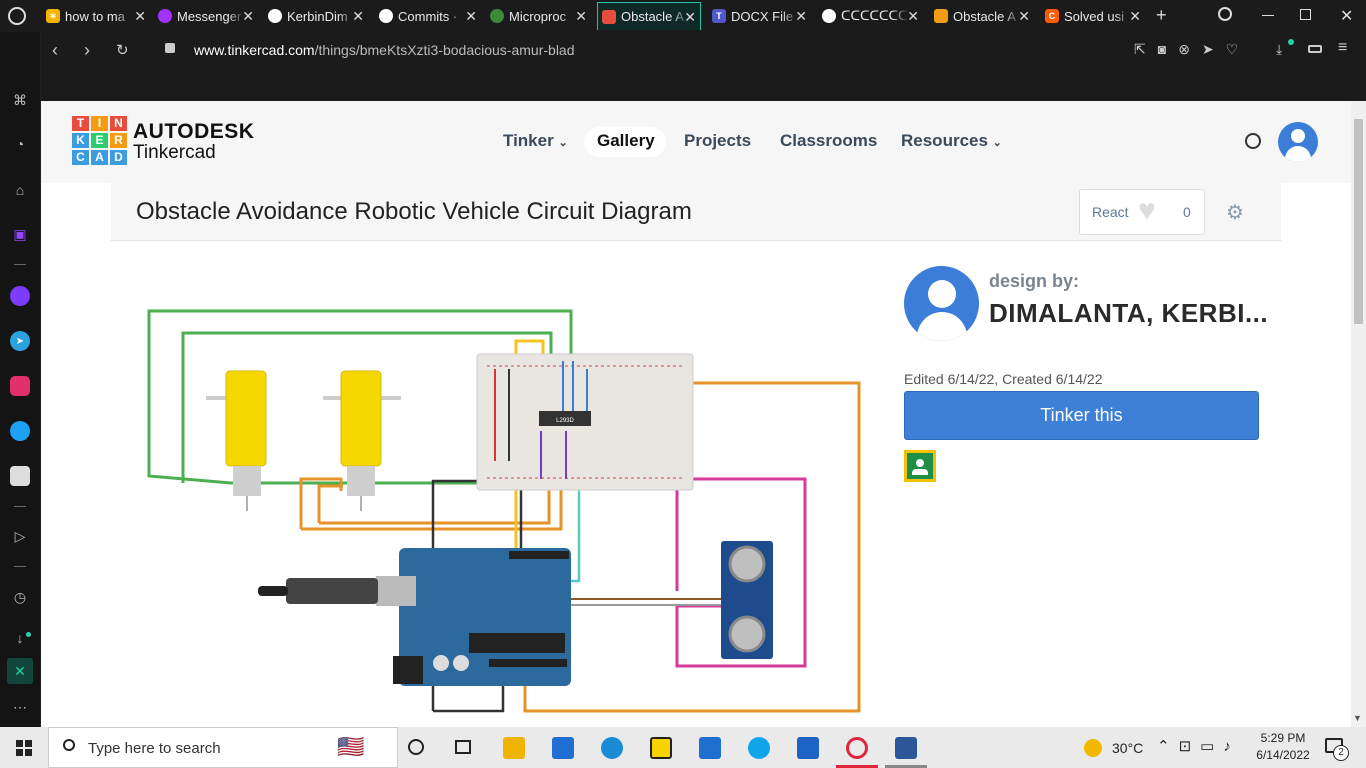 This screenshot has height=768, width=1366. What do you see at coordinates (1214, 49) in the screenshot?
I see `send-icon: ➤` at bounding box center [1214, 49].